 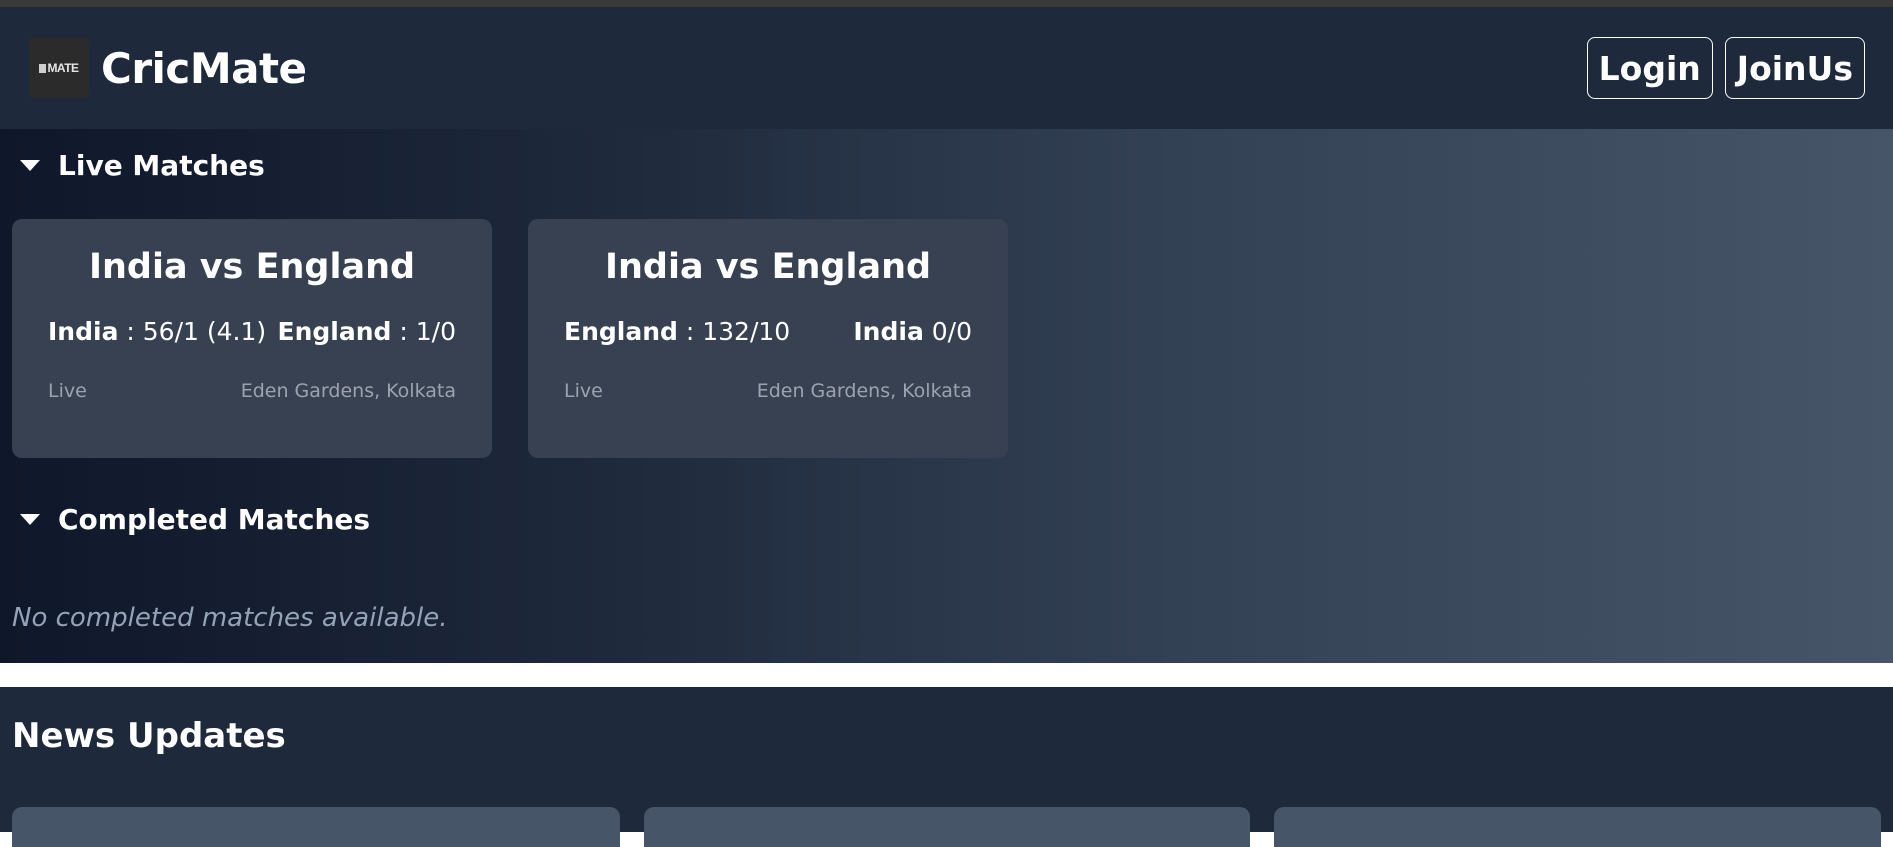 I want to click on score-row: India : 56/1 (4.1) England : 1/0, so click(x=252, y=331).